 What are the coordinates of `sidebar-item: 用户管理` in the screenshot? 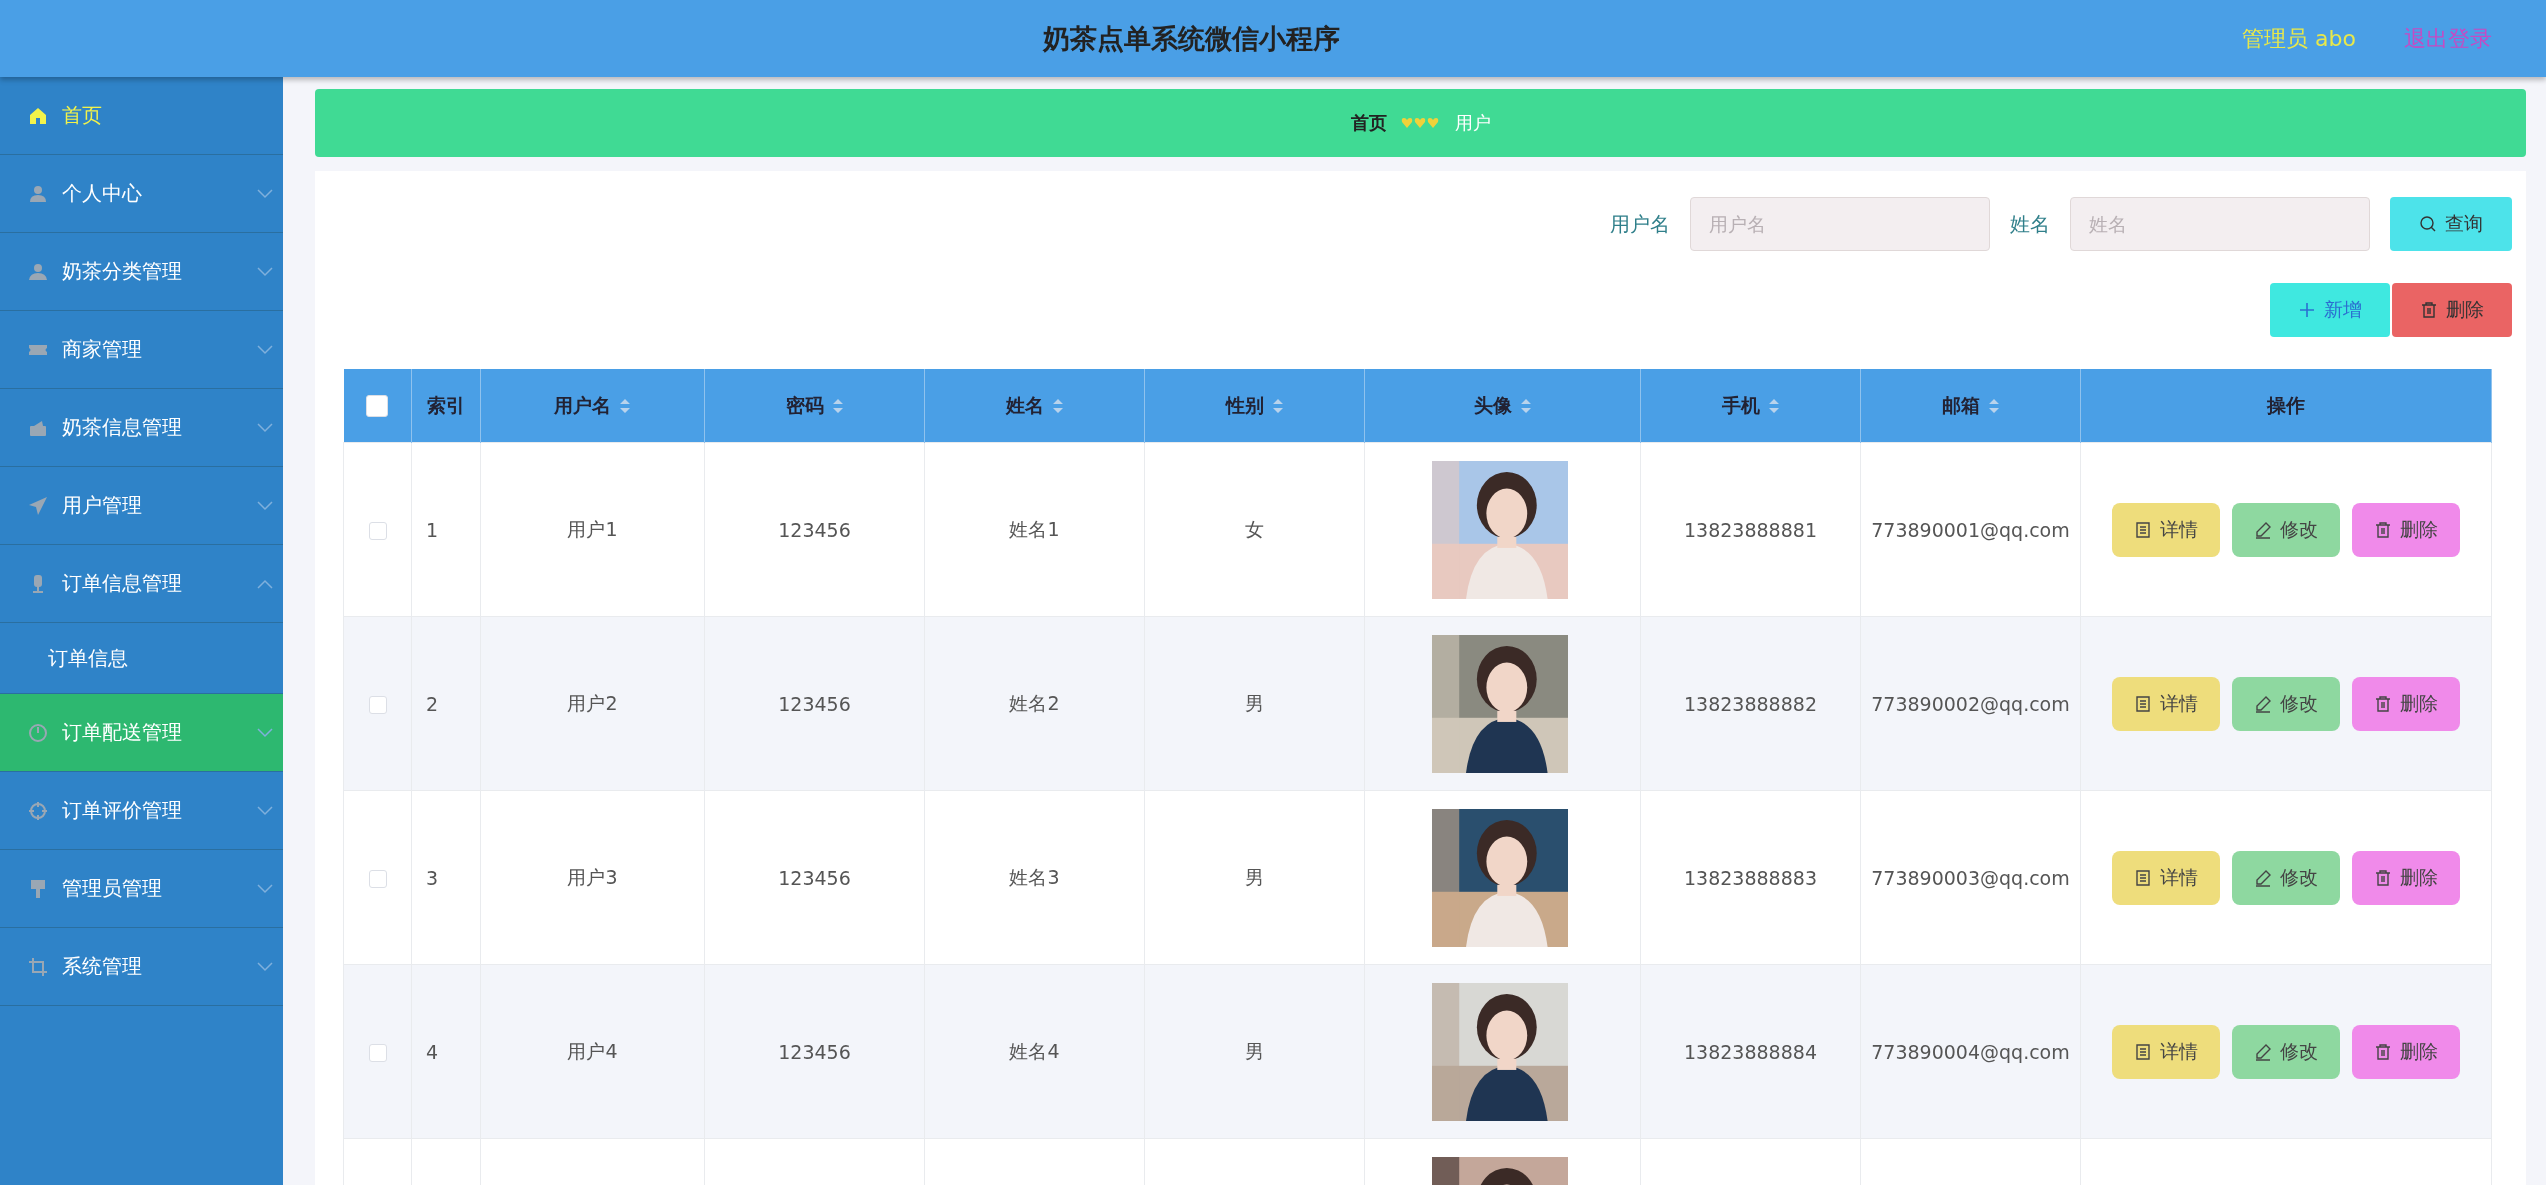 It's located at (141, 506).